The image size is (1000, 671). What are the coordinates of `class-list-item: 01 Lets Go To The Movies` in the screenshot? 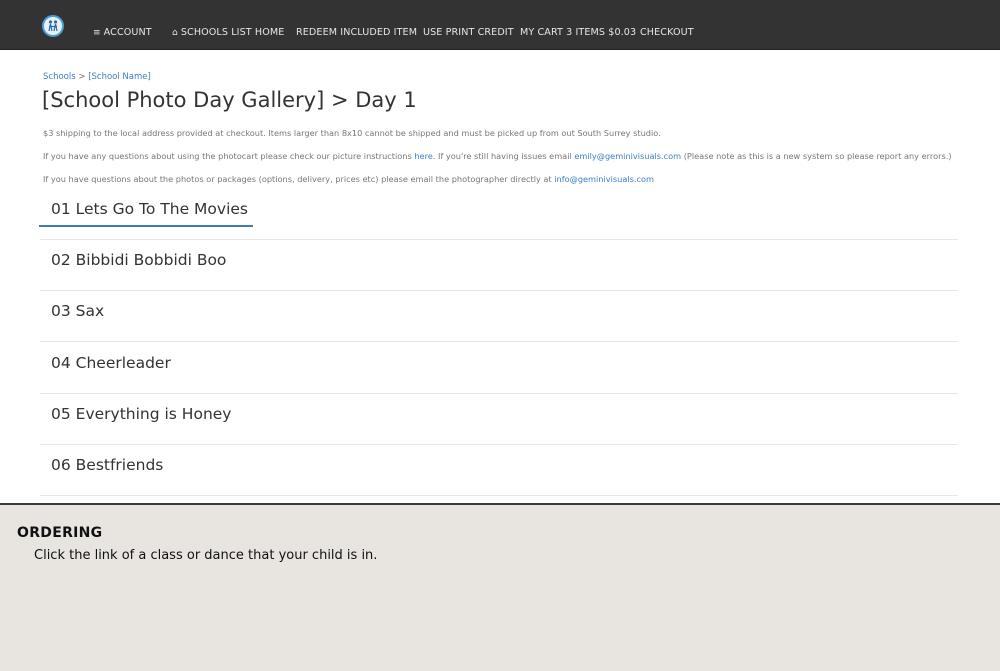 It's located at (498, 214).